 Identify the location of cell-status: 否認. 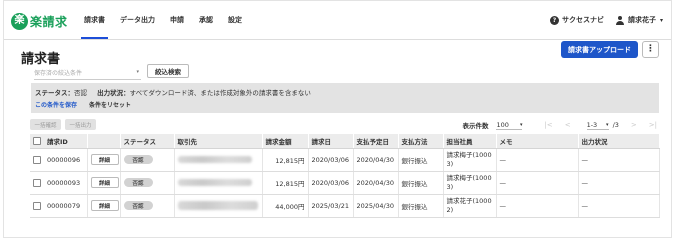
(147, 206).